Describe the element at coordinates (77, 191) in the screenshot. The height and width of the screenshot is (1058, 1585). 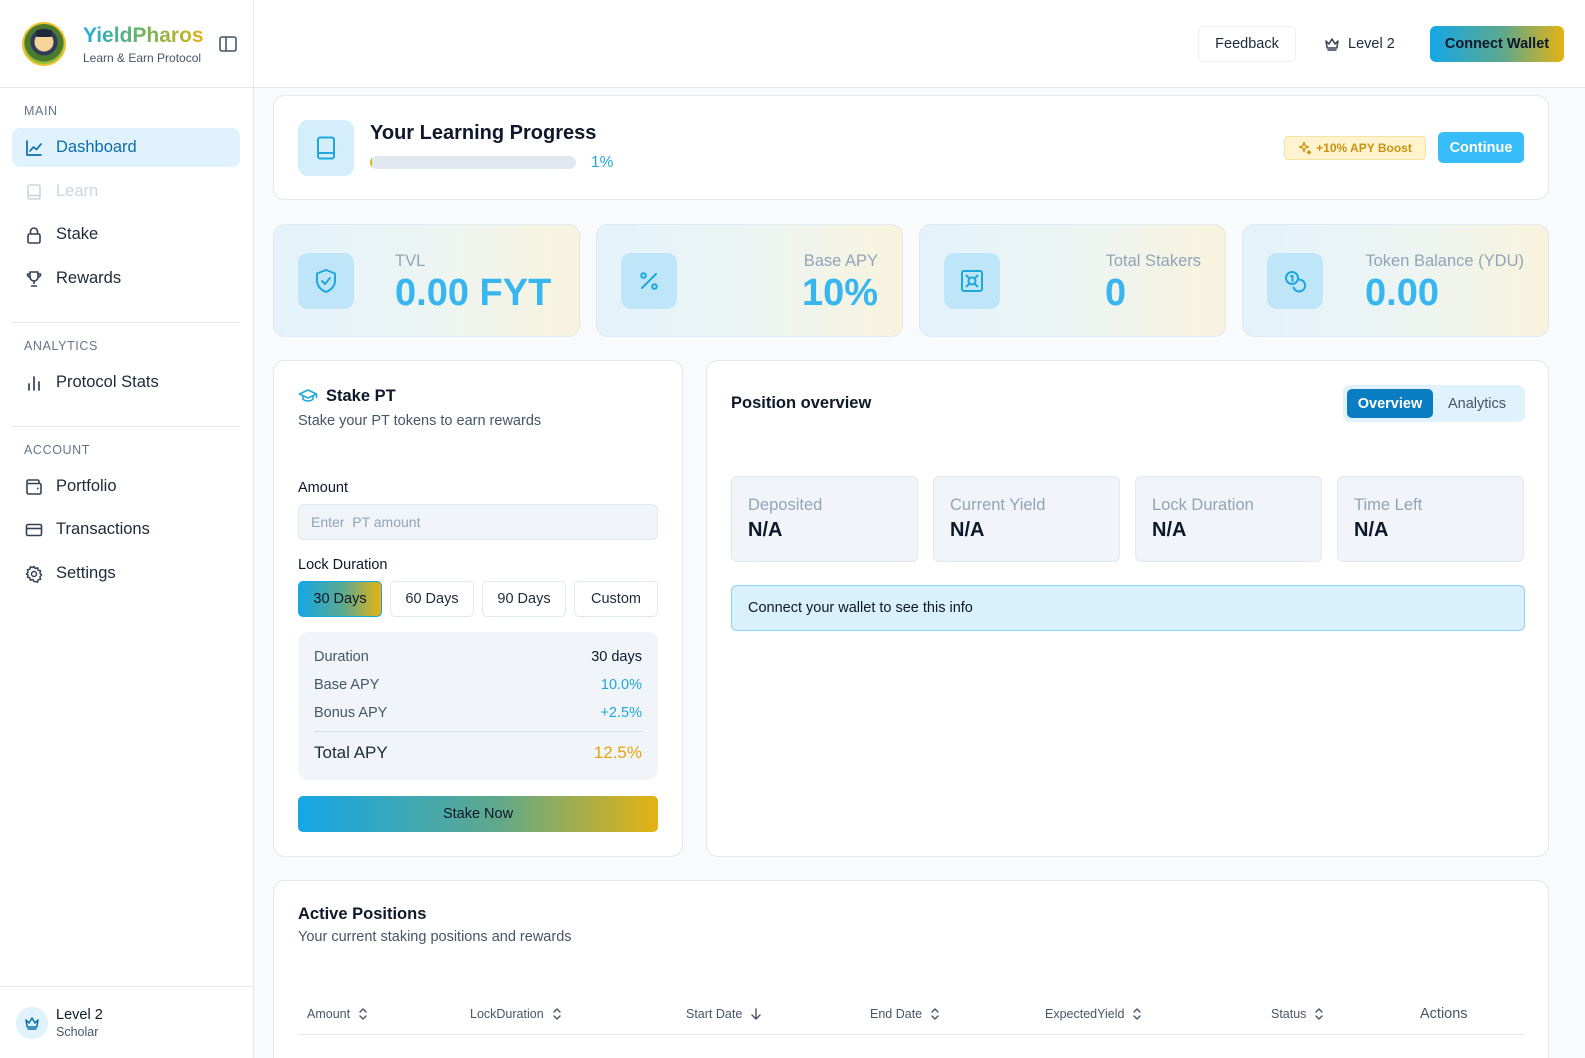
I see `sidebar-item-label: Learn` at that location.